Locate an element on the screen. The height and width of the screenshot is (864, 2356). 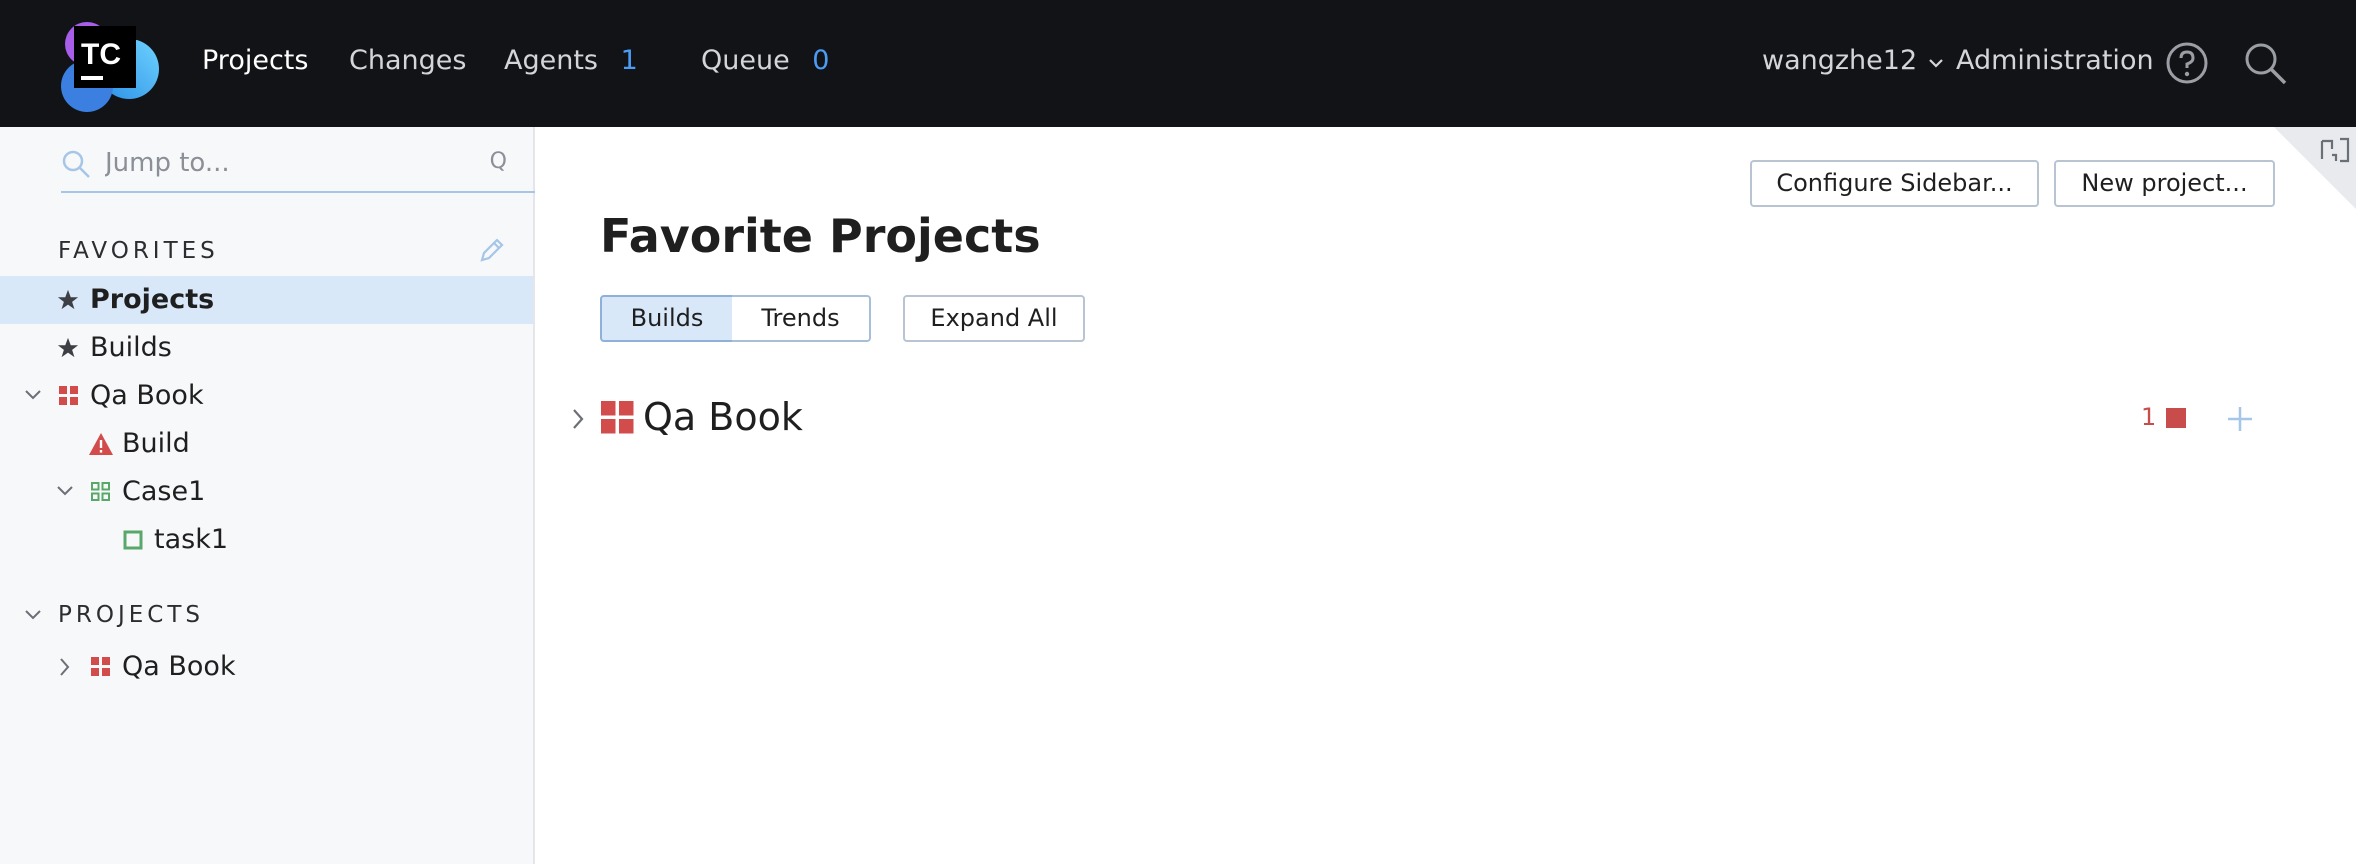
nav-changes-label: Changes is located at coordinates (408, 60).